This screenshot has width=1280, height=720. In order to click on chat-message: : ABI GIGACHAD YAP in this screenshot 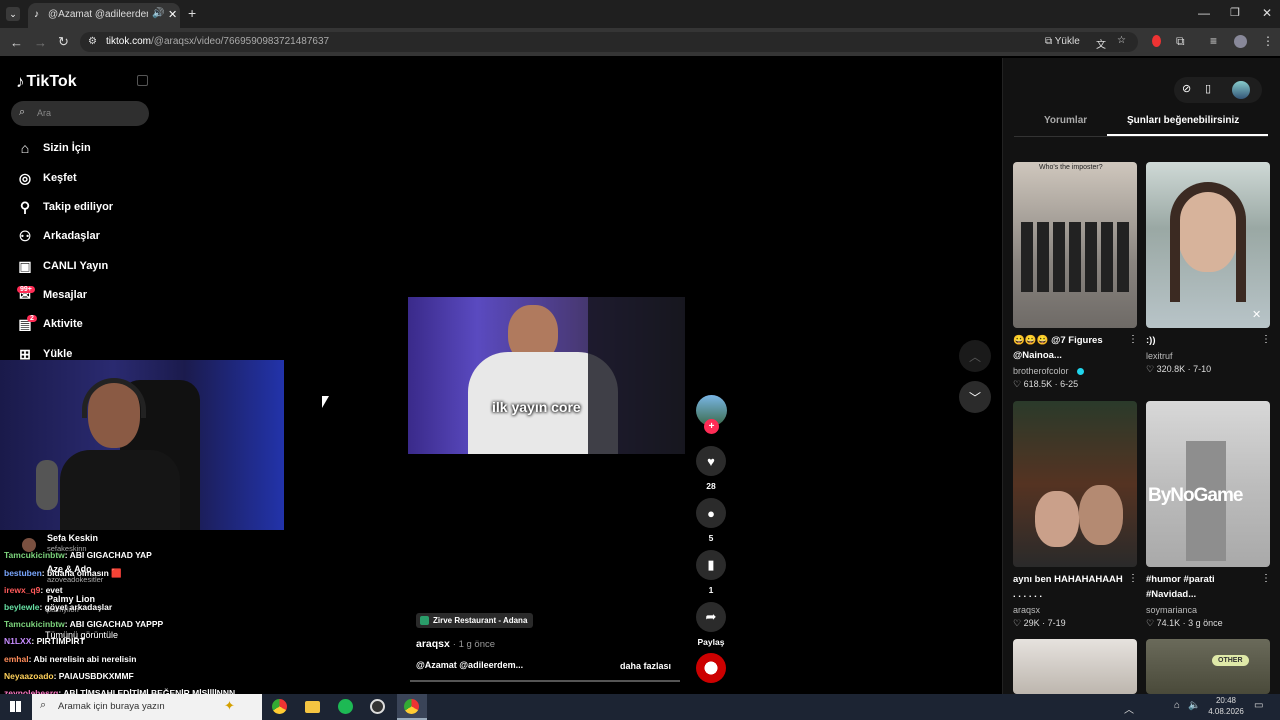, I will do `click(108, 555)`.